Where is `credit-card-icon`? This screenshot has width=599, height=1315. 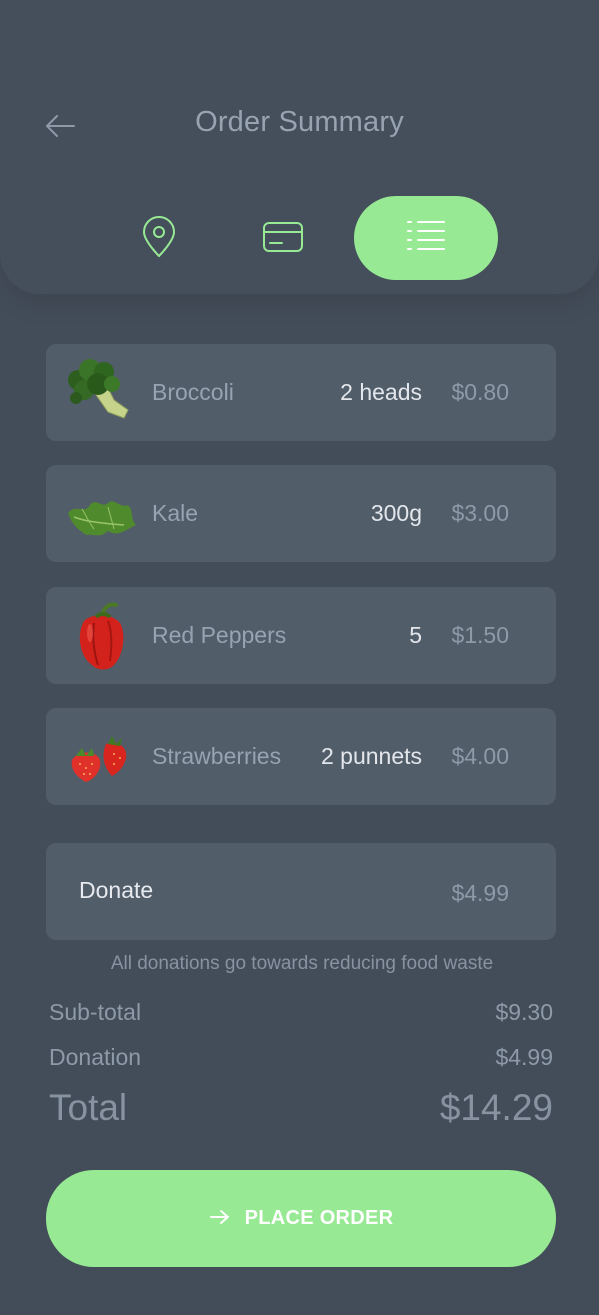 credit-card-icon is located at coordinates (283, 239).